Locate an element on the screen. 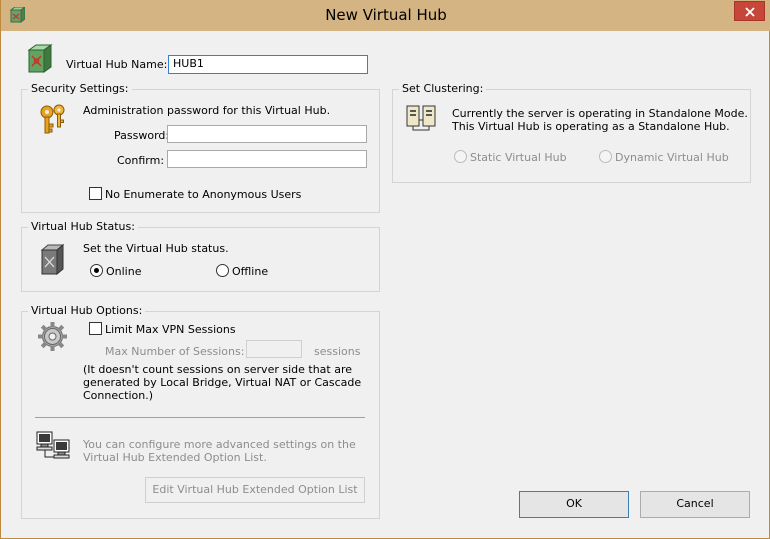 The width and height of the screenshot is (770, 539). edit-extended-options-button: Edit Virtual Hub Extended Option List is located at coordinates (255, 490).